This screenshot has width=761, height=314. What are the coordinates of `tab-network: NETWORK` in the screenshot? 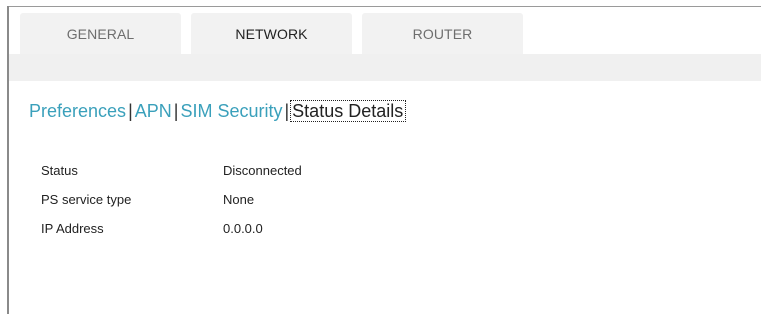 It's located at (271, 33).